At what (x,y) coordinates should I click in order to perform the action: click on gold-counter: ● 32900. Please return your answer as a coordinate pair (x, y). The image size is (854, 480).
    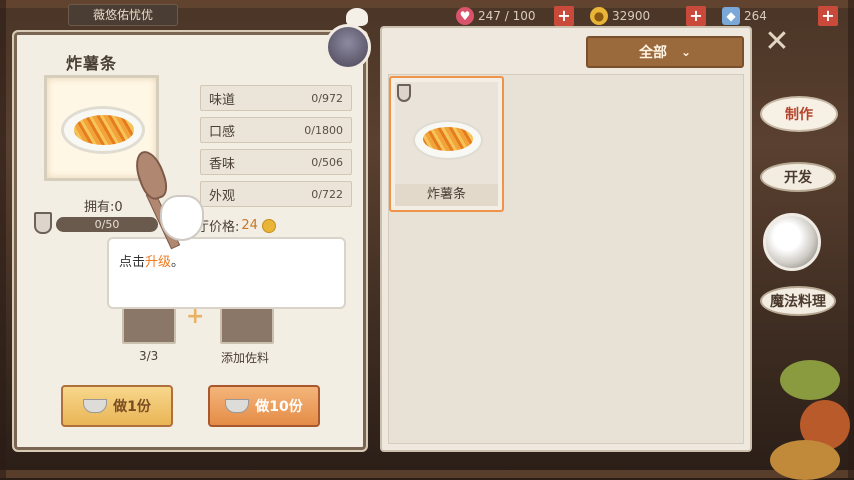
    Looking at the image, I should click on (620, 16).